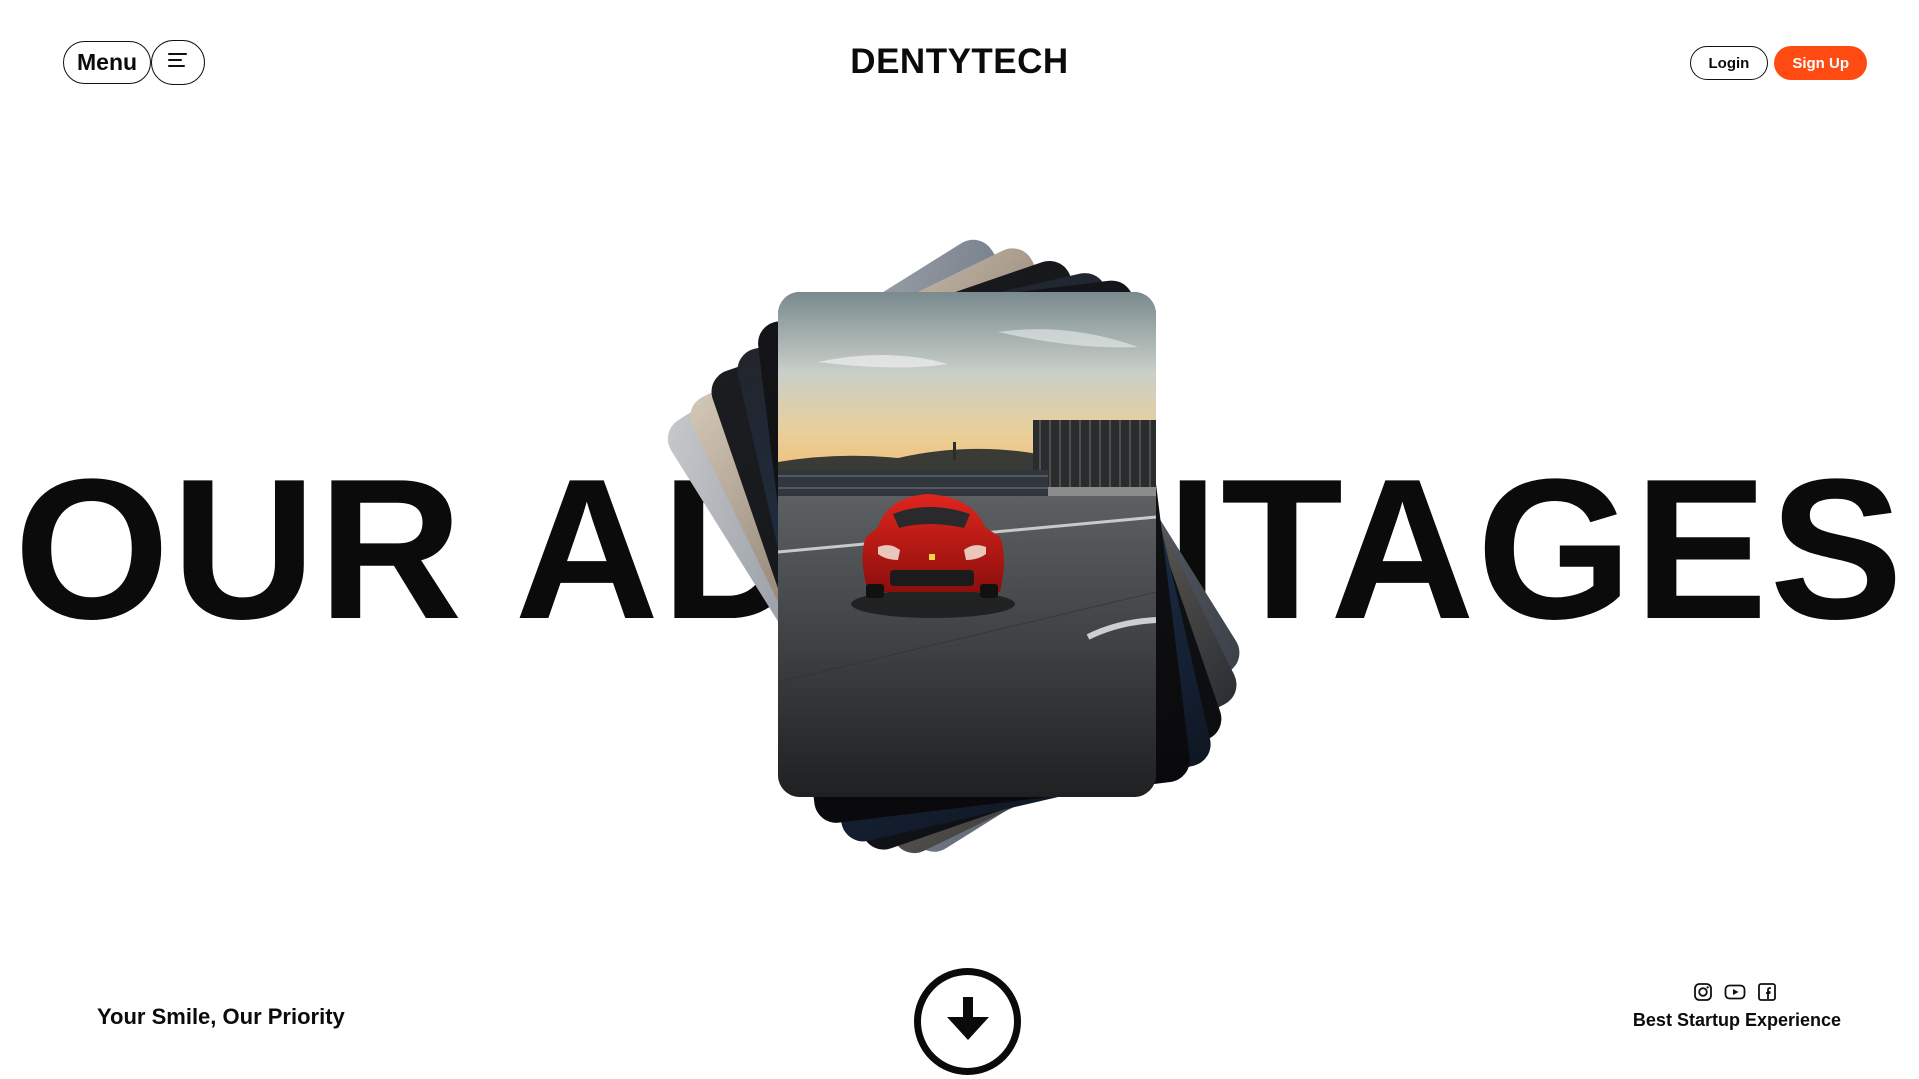  I want to click on social-links, so click(1735, 992).